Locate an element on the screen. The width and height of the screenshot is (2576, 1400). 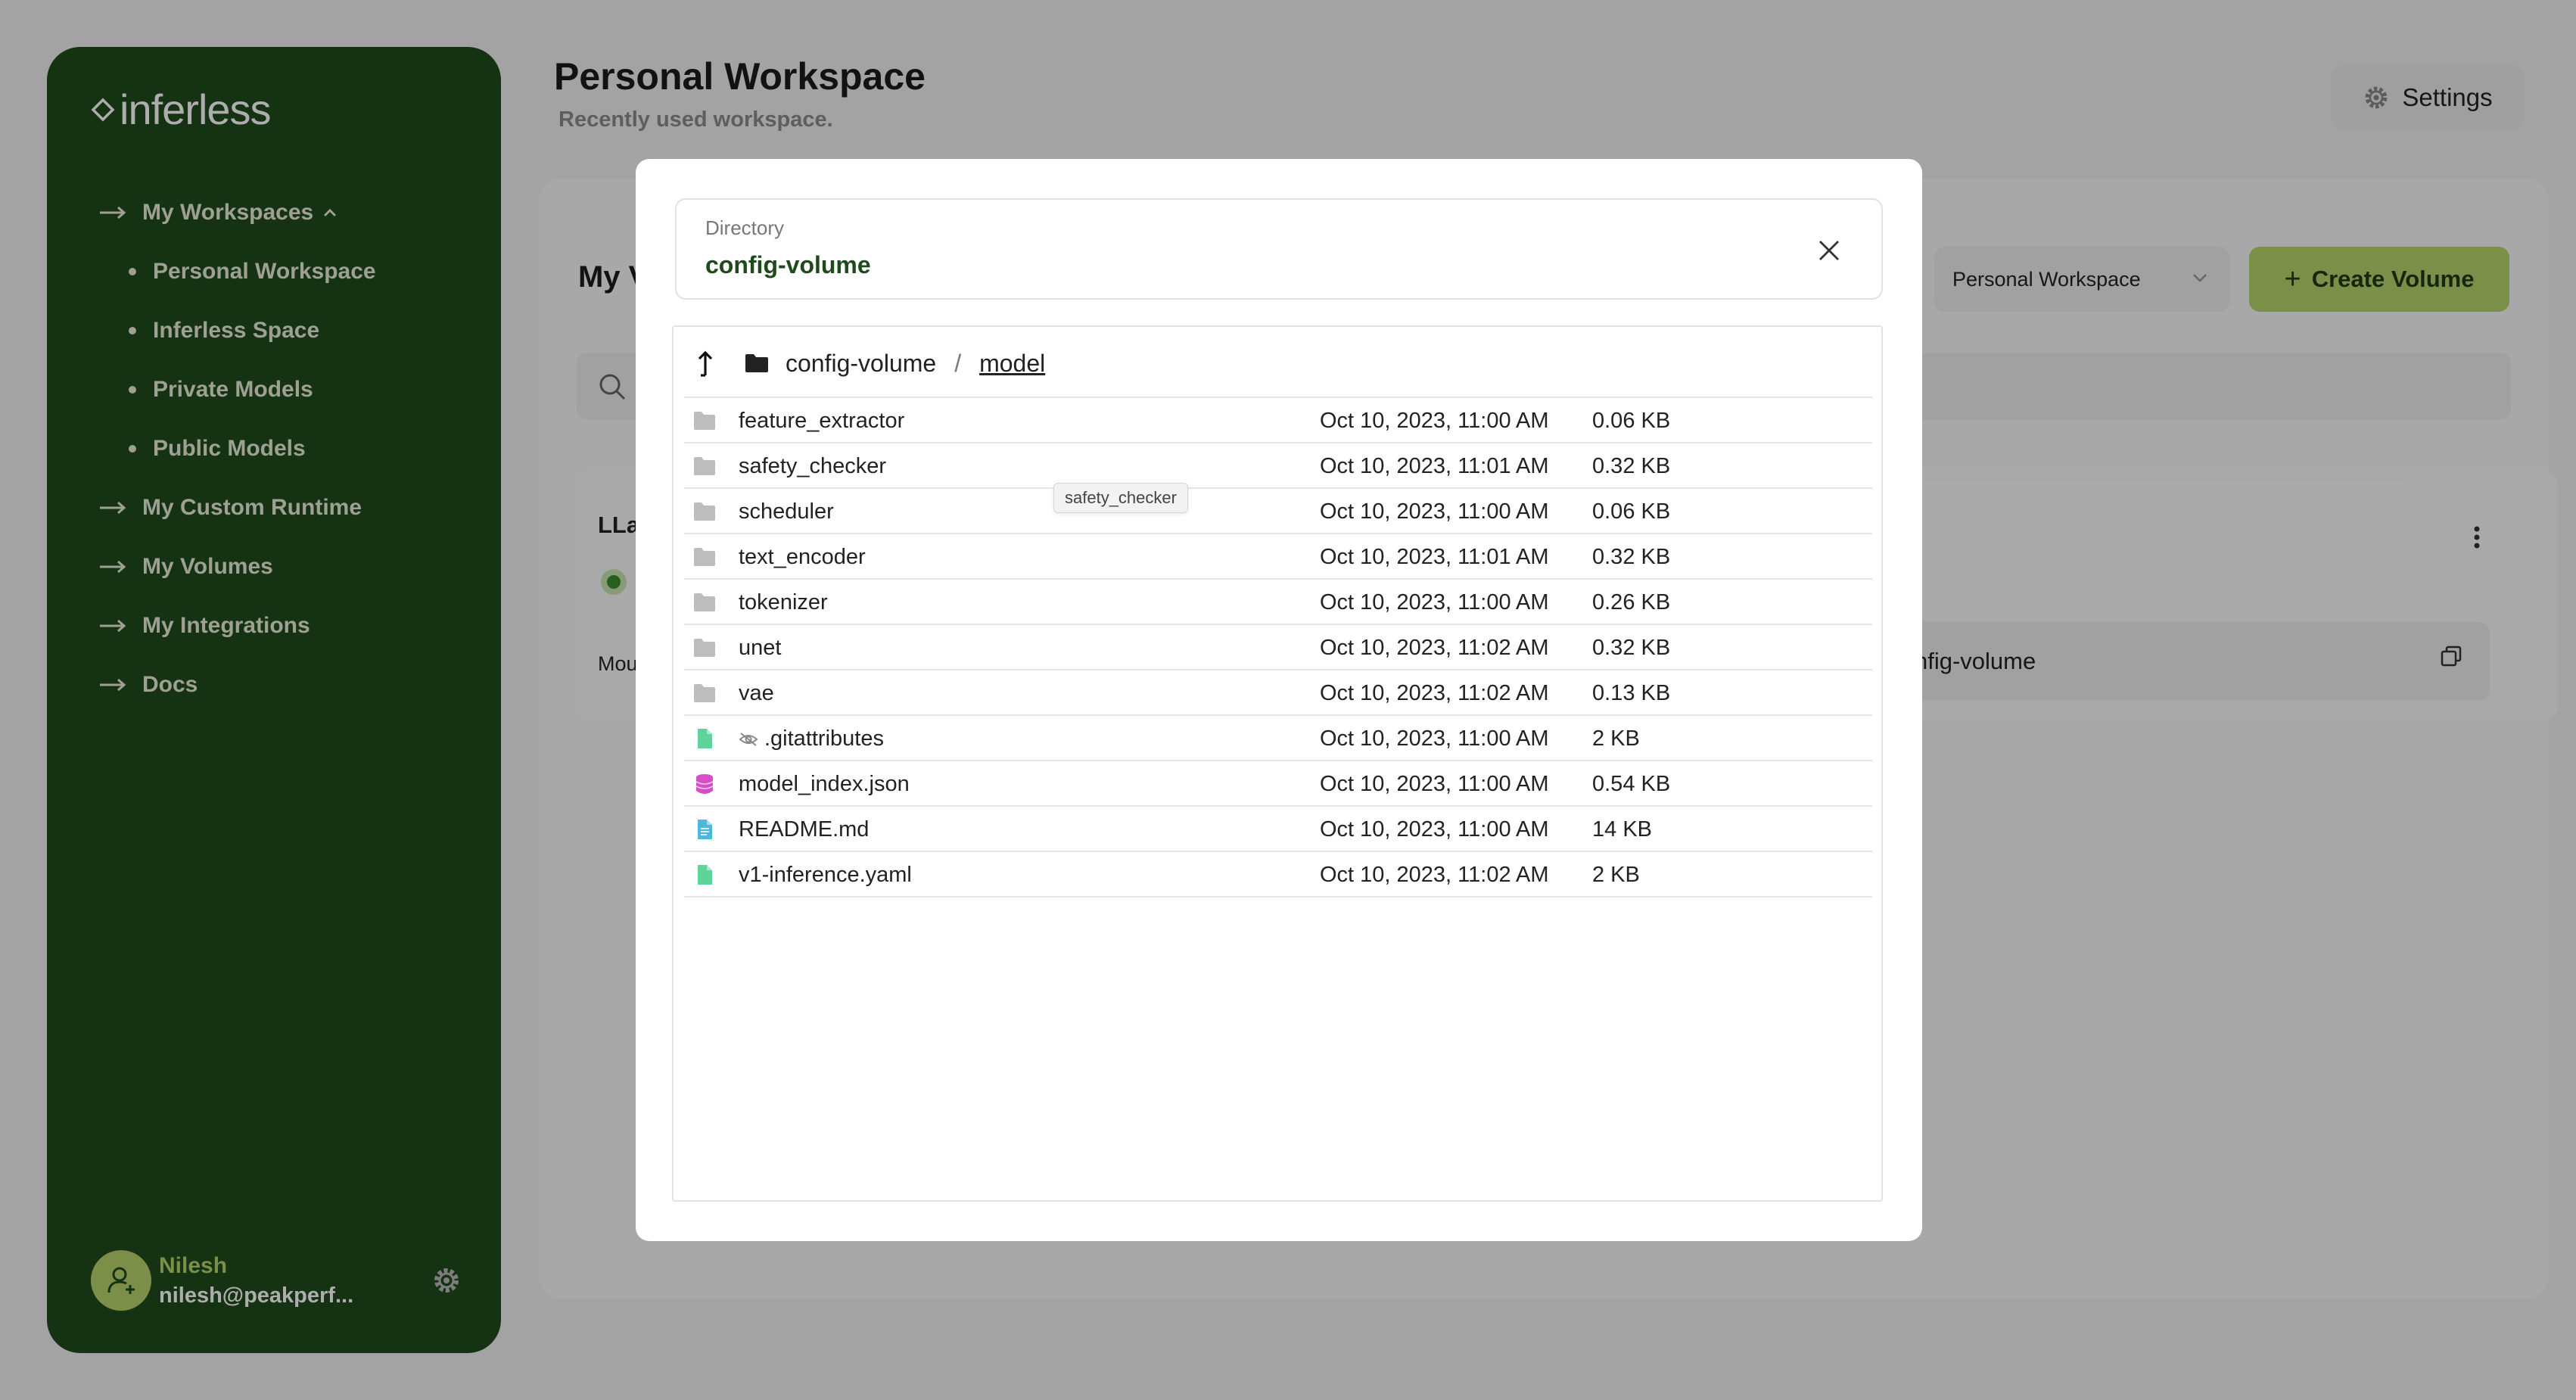
file-row: scheduler Oct 10, 2023, 11:00 AM 0.06 KB is located at coordinates (1278, 511).